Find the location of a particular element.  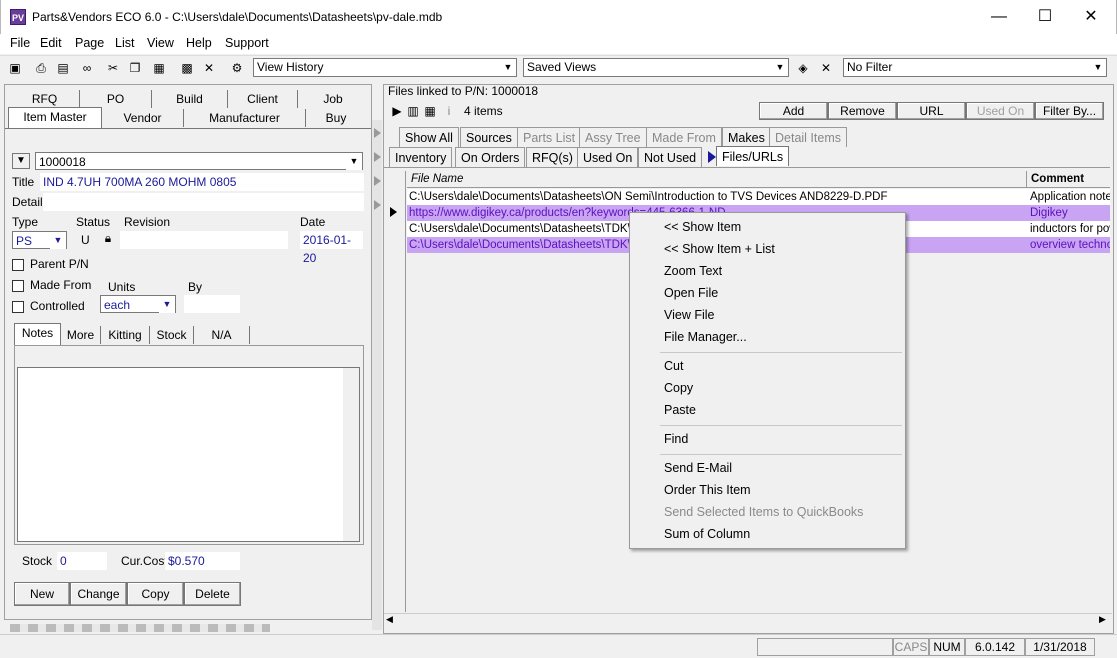

menu-item-show-item-list: << Show Item + List is located at coordinates (719, 249).